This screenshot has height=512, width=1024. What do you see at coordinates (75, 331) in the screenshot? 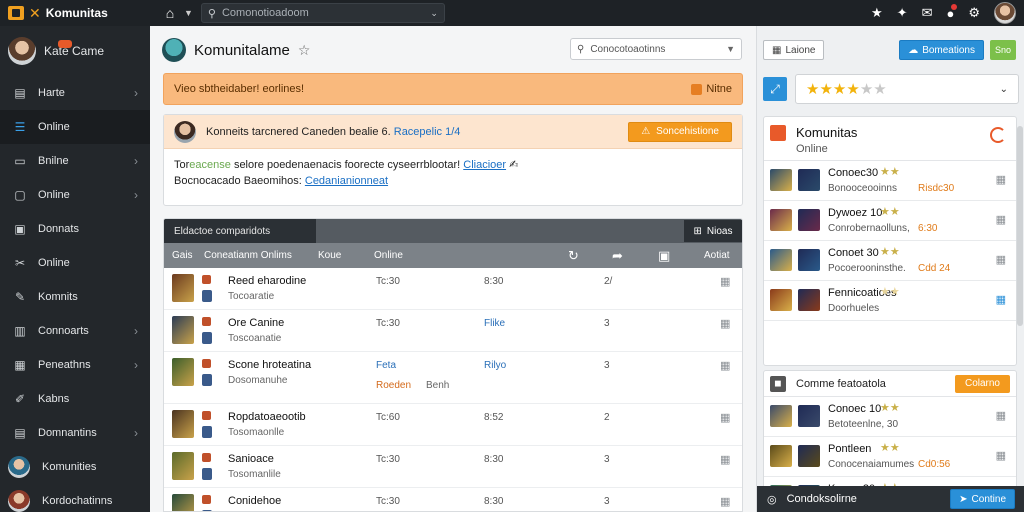
I see `sidebar-item-7: ▥ Connoarts ›` at bounding box center [75, 331].